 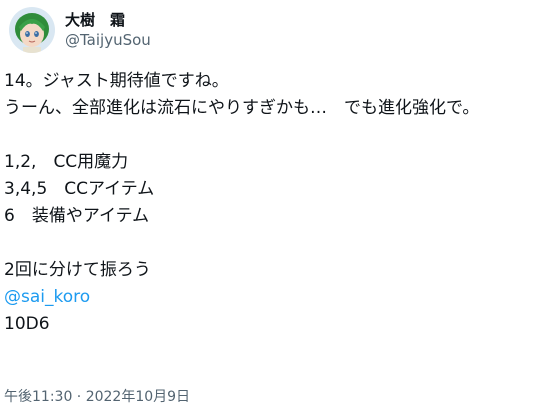 What do you see at coordinates (79, 189) in the screenshot?
I see `tweet-line: 3,4,5 CCアイテム` at bounding box center [79, 189].